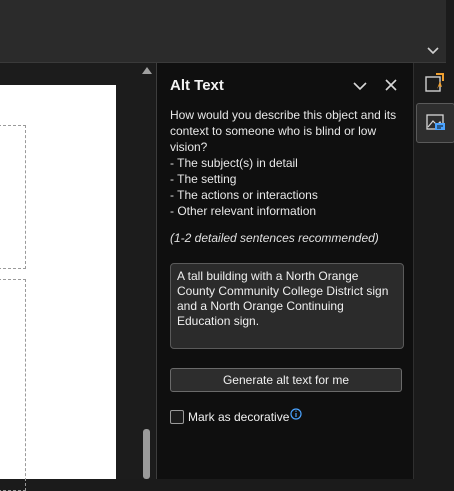  Describe the element at coordinates (391, 85) in the screenshot. I see `close-icon` at that location.